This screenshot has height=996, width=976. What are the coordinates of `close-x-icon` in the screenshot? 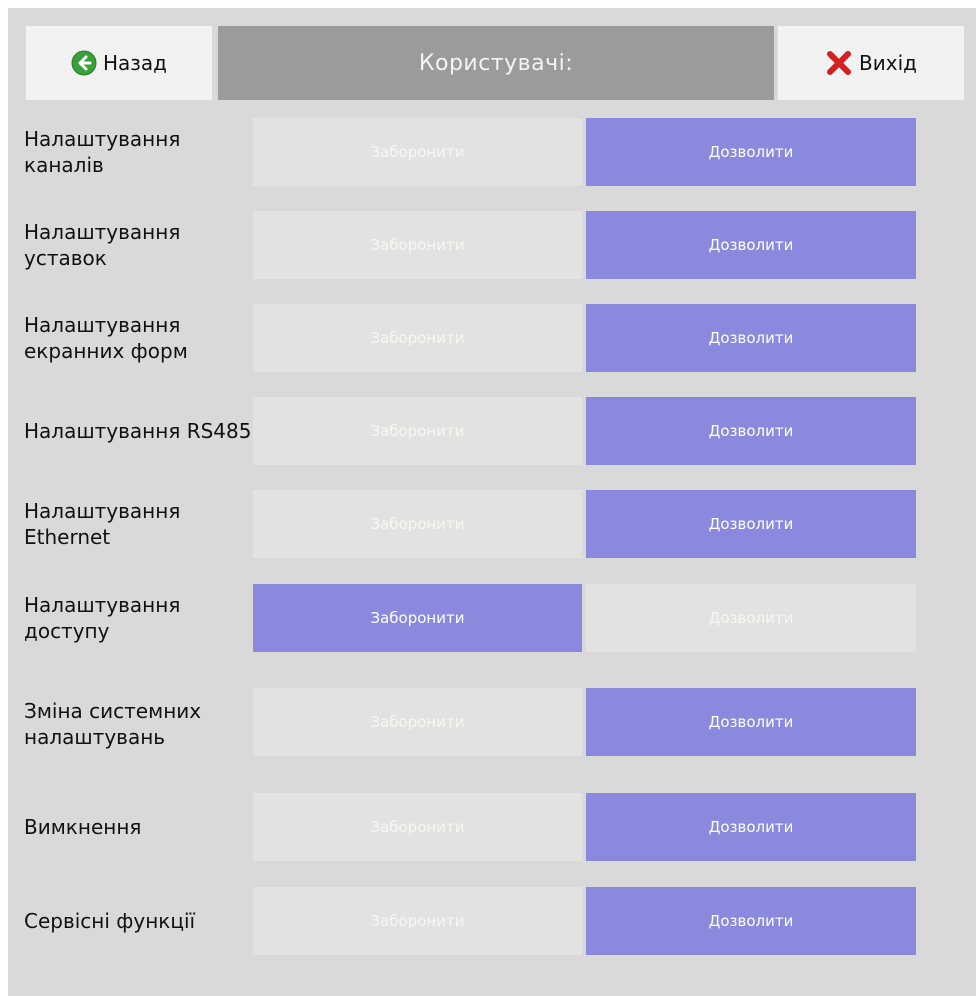 It's located at (839, 63).